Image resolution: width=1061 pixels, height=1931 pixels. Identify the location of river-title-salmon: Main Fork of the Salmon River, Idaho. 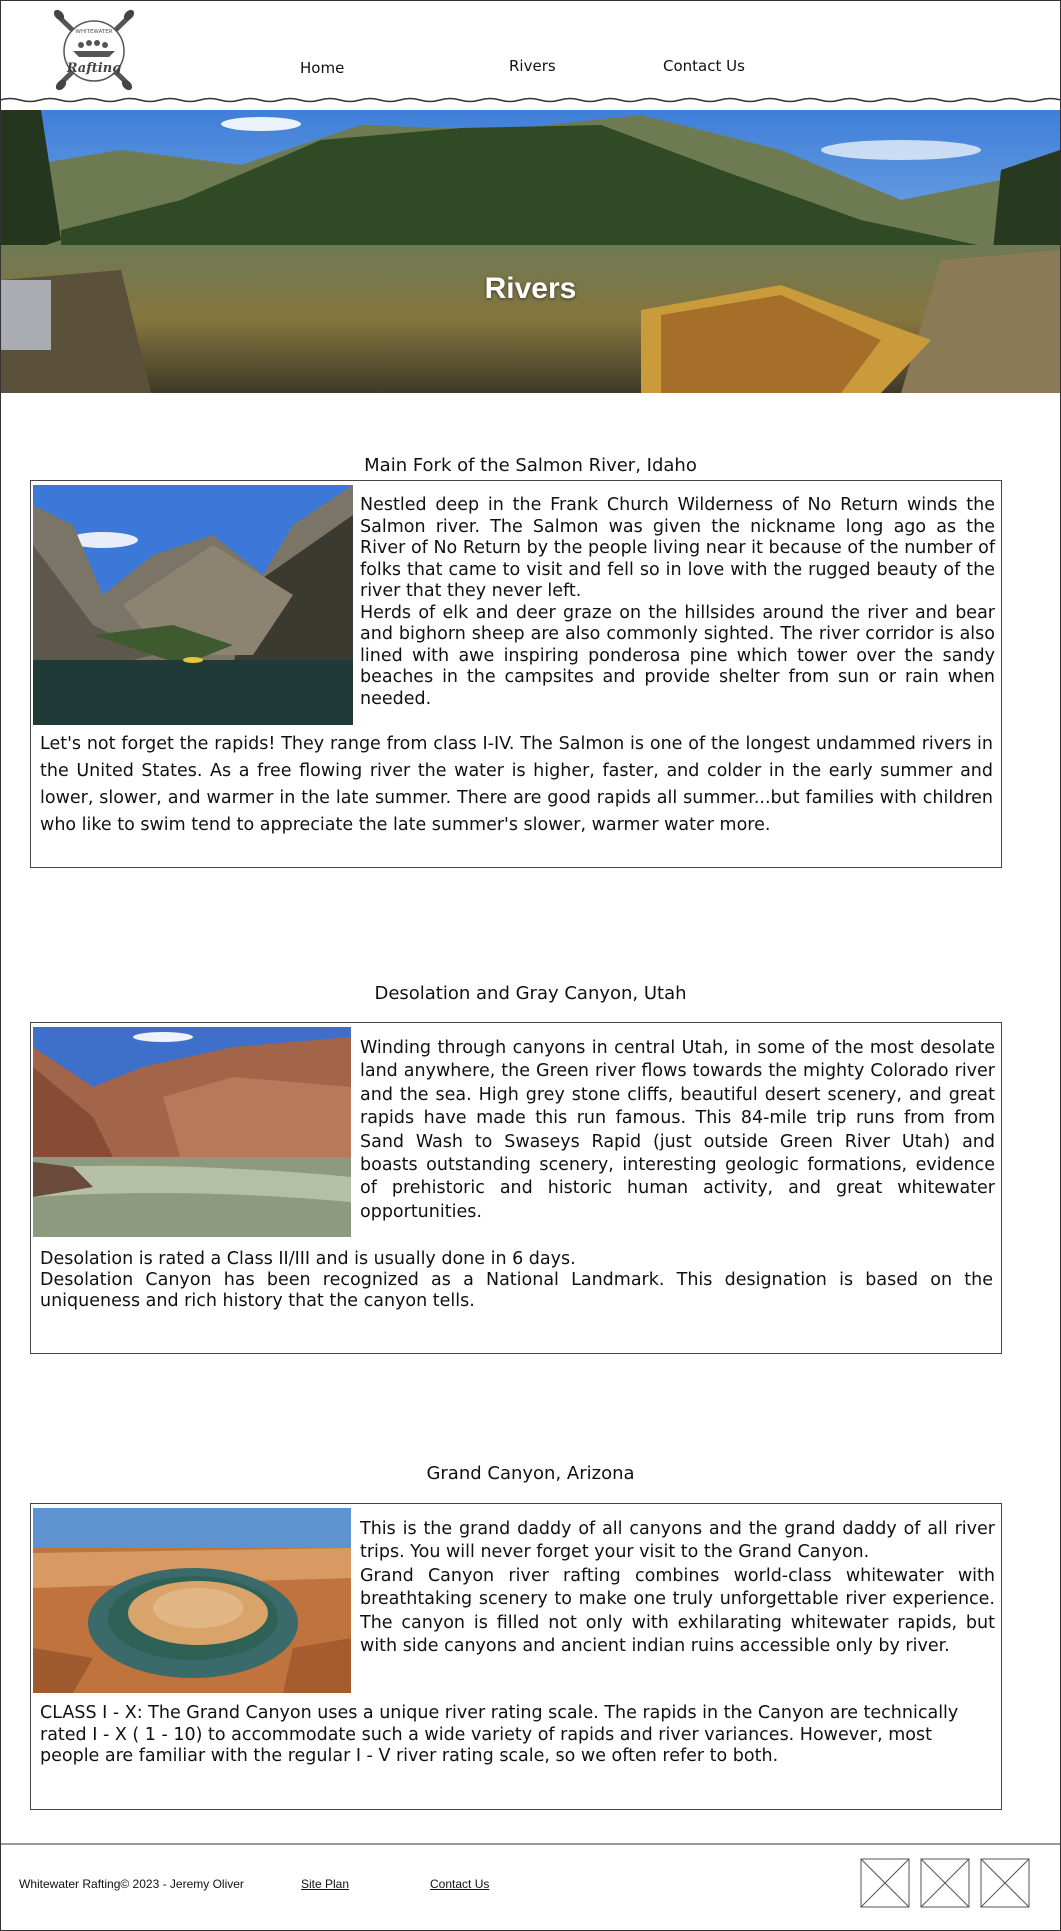
(530, 465).